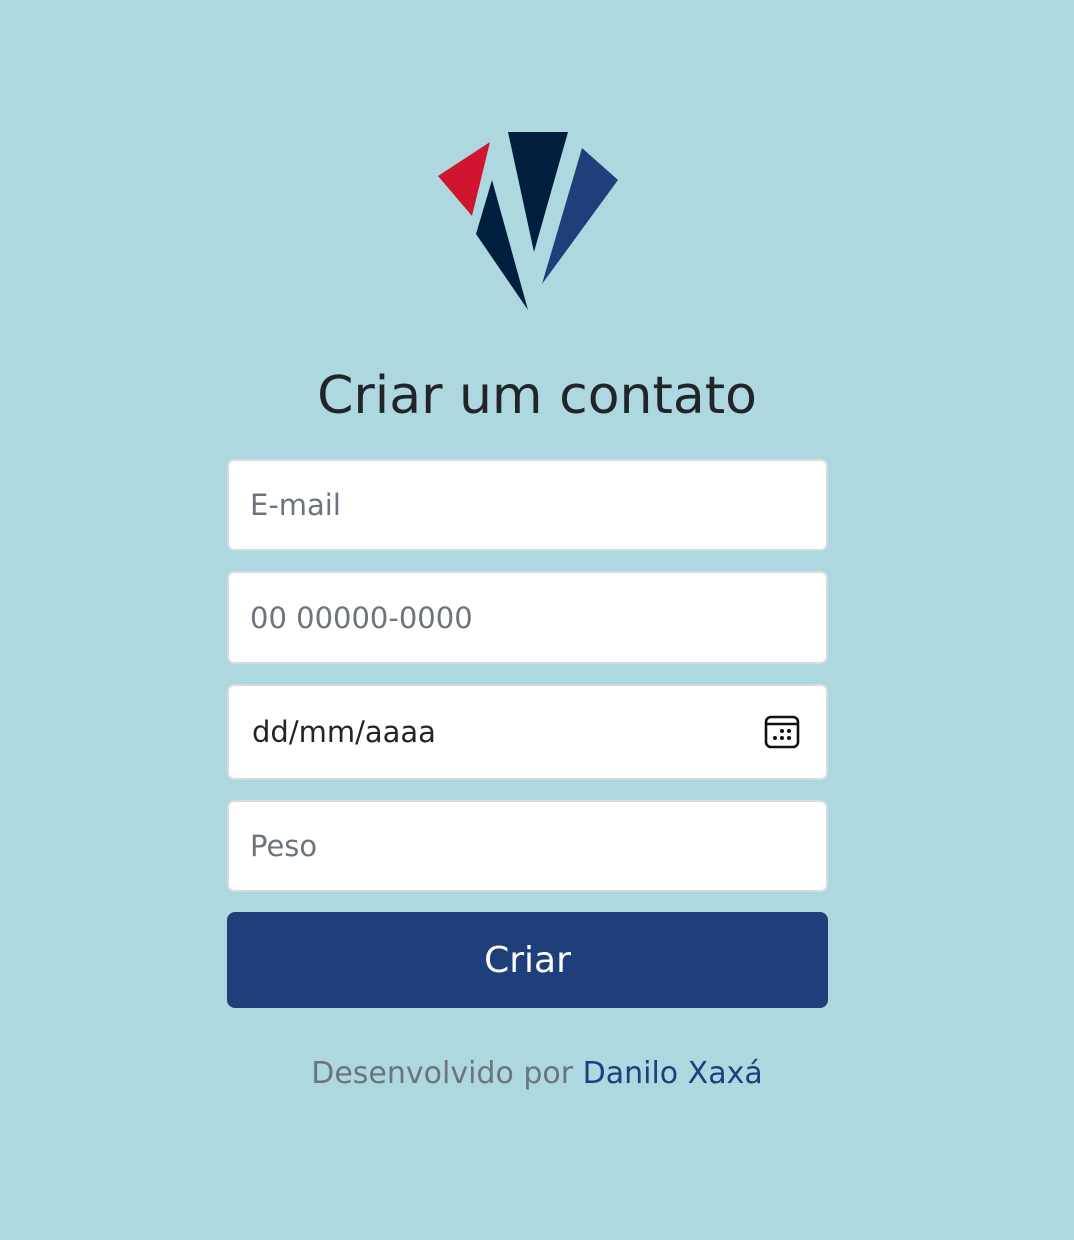  I want to click on footer-prefix: Desenvolvido por, so click(442, 1073).